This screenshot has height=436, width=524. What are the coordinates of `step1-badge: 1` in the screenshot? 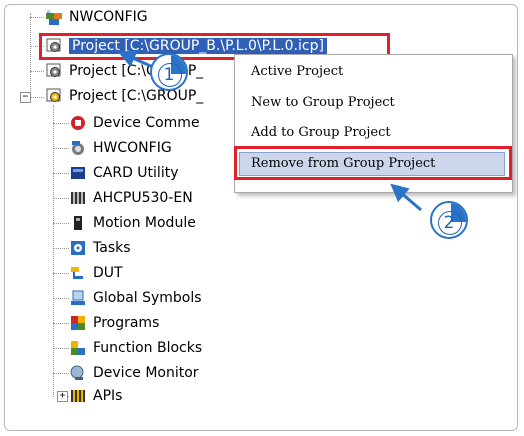 It's located at (169, 72).